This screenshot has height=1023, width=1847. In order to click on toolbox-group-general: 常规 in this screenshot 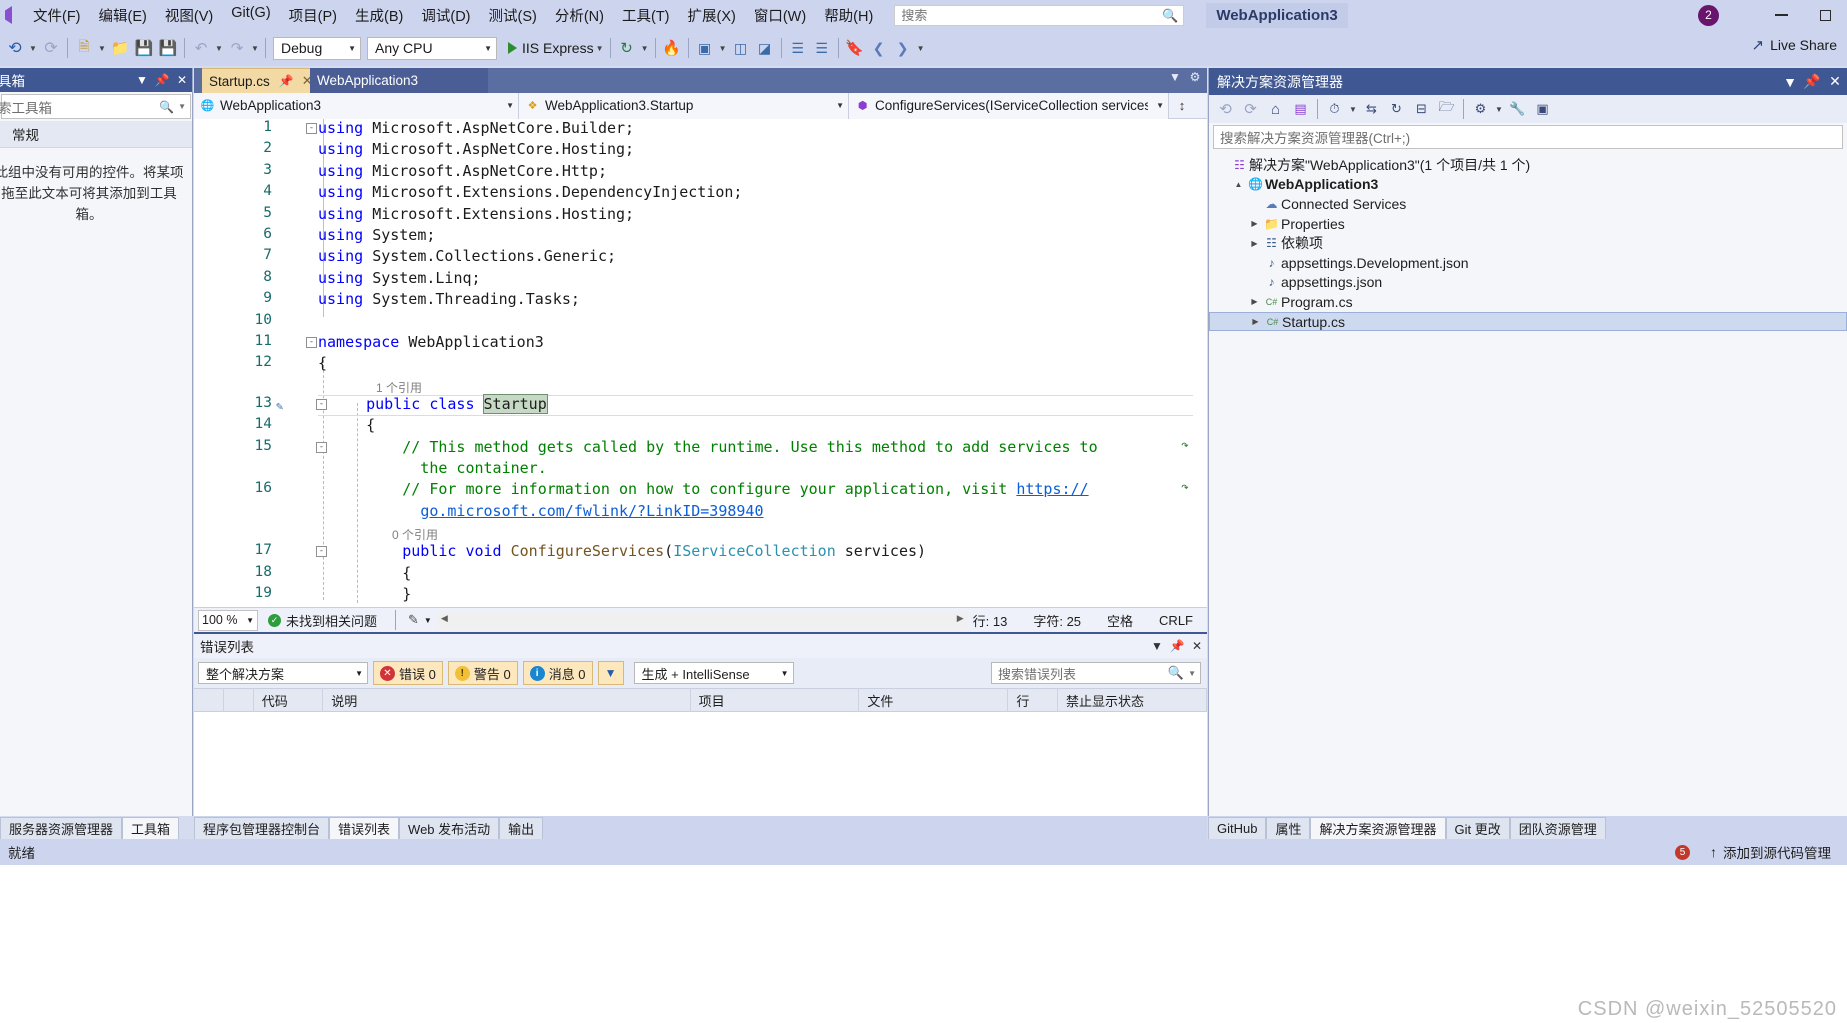, I will do `click(96, 134)`.